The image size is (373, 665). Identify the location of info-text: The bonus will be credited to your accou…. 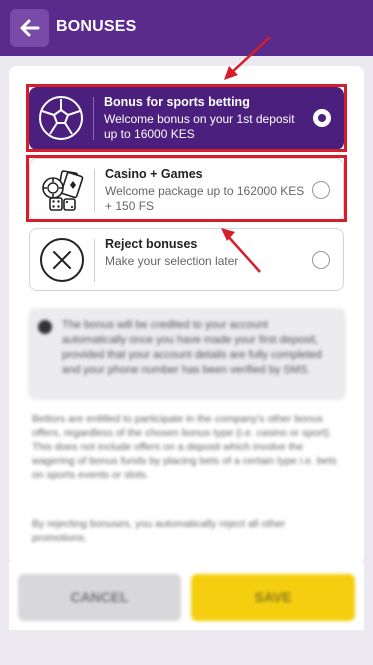
(192, 347).